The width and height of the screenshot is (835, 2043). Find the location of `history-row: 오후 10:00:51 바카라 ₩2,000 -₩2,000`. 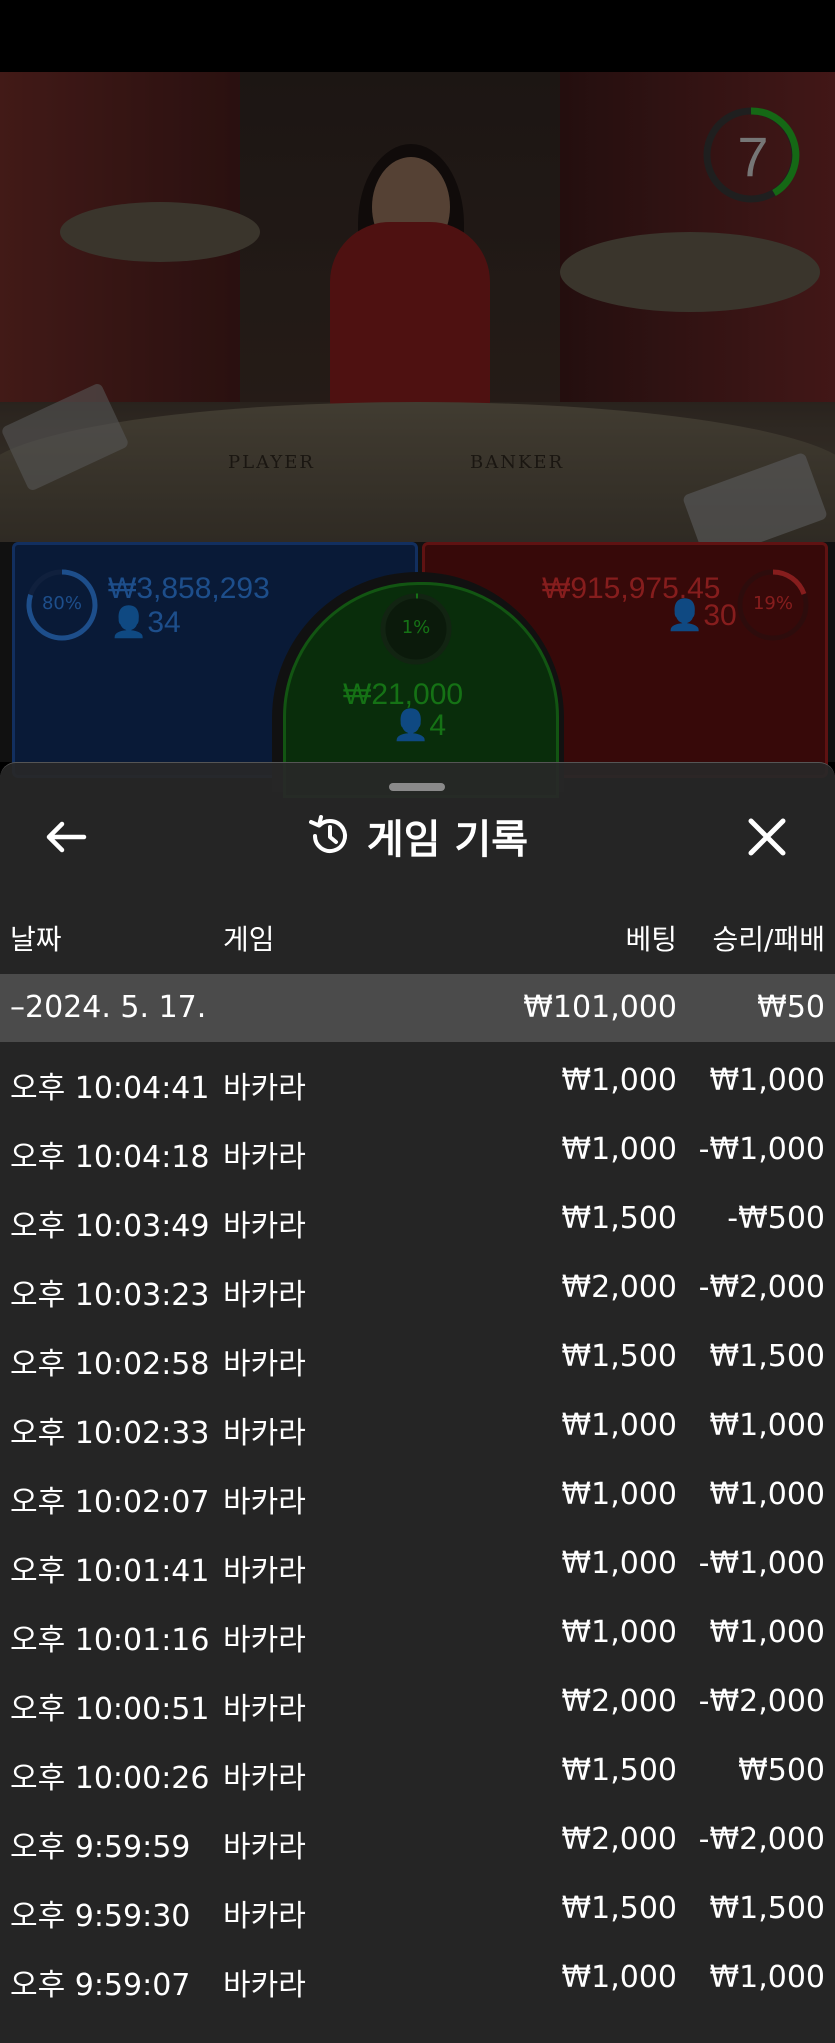

history-row: 오후 10:00:51 바카라 ₩2,000 -₩2,000 is located at coordinates (417, 1702).